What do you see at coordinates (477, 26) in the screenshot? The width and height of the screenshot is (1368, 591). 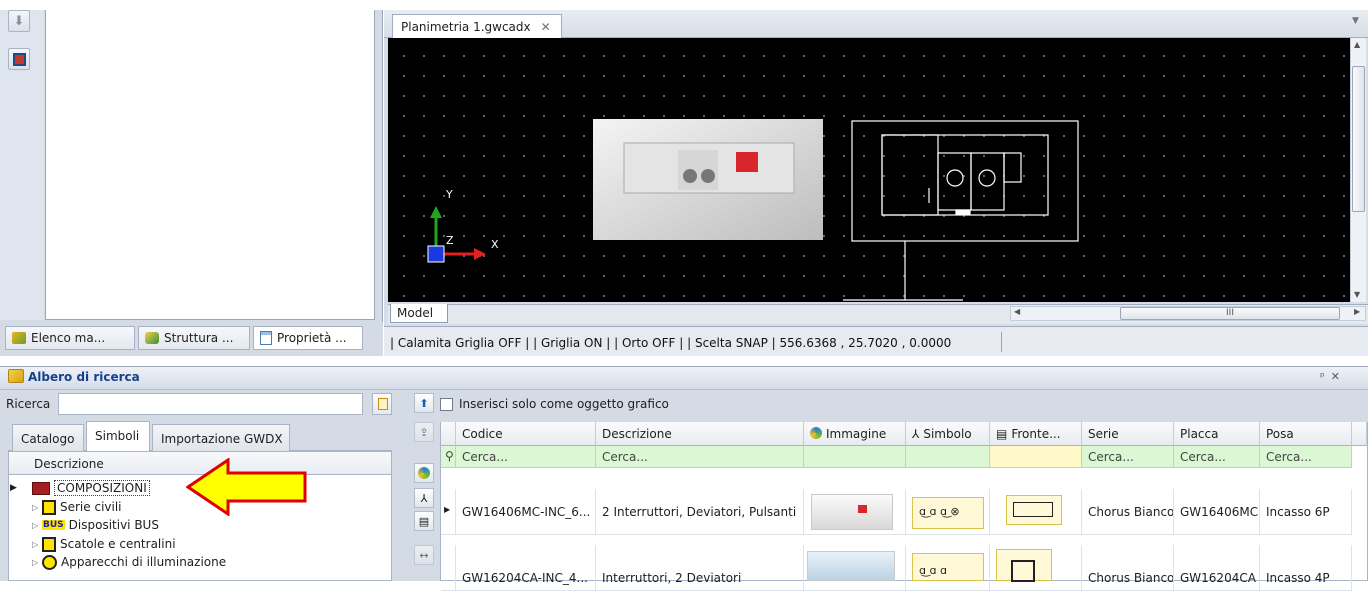 I see `document-tab: Planimetria 1.gwcadx ✕` at bounding box center [477, 26].